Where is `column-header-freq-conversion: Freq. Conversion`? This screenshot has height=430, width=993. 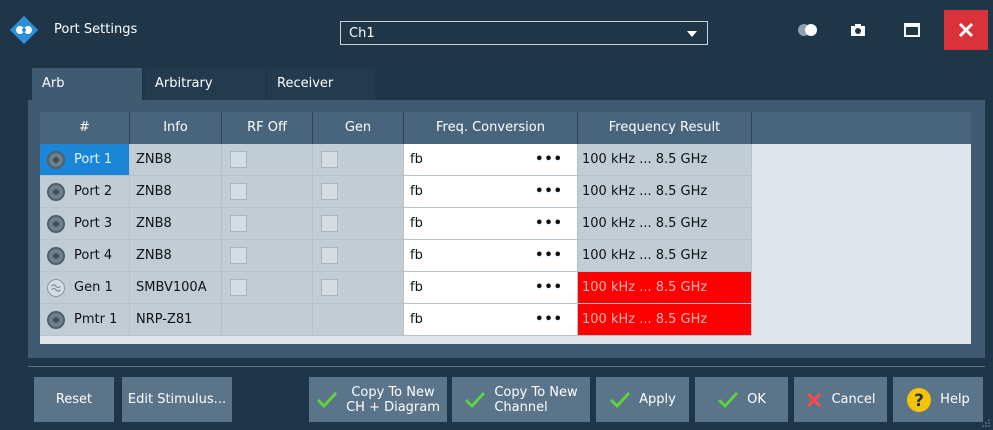
column-header-freq-conversion: Freq. Conversion is located at coordinates (491, 128).